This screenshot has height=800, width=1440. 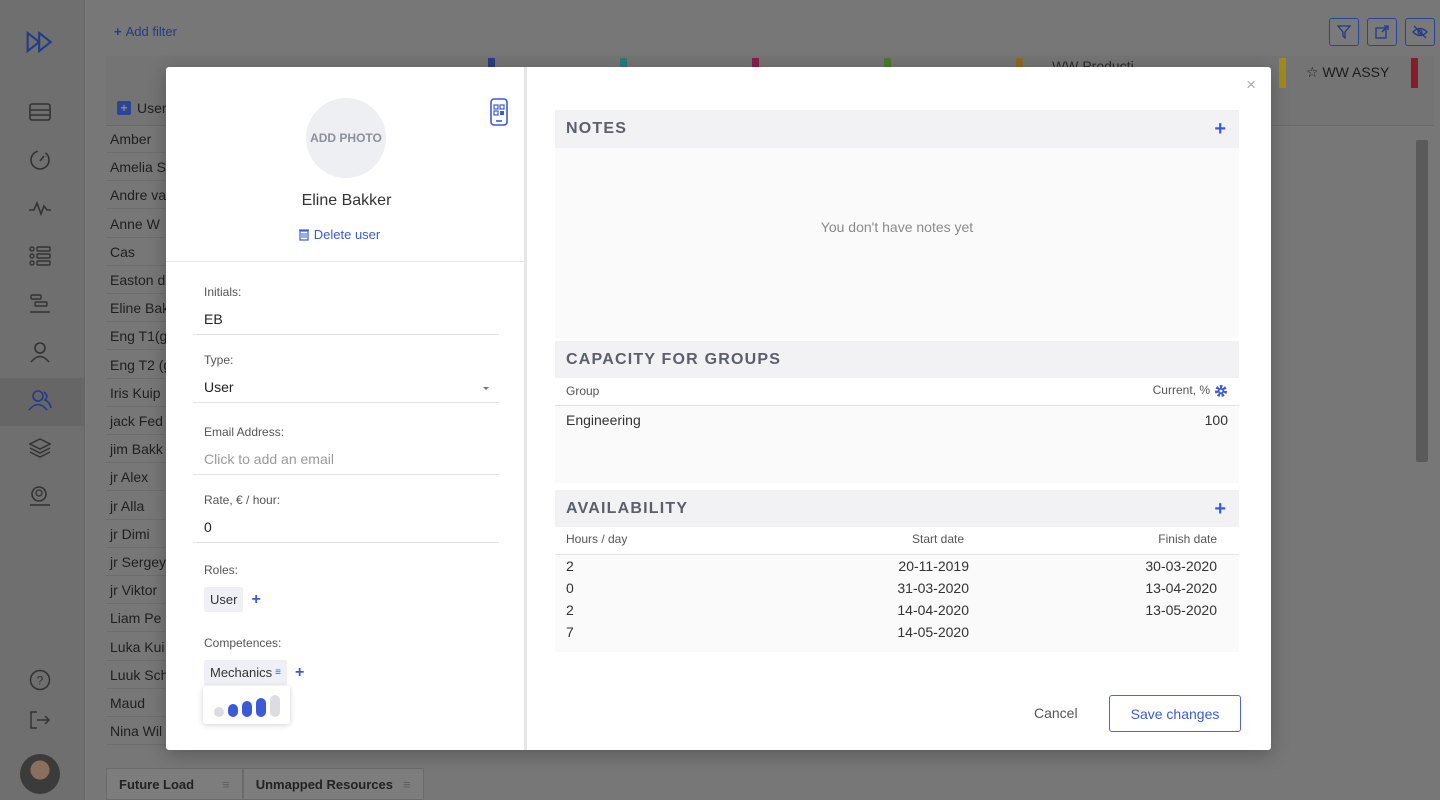 What do you see at coordinates (136, 280) in the screenshot?
I see `table-row: Easton d` at bounding box center [136, 280].